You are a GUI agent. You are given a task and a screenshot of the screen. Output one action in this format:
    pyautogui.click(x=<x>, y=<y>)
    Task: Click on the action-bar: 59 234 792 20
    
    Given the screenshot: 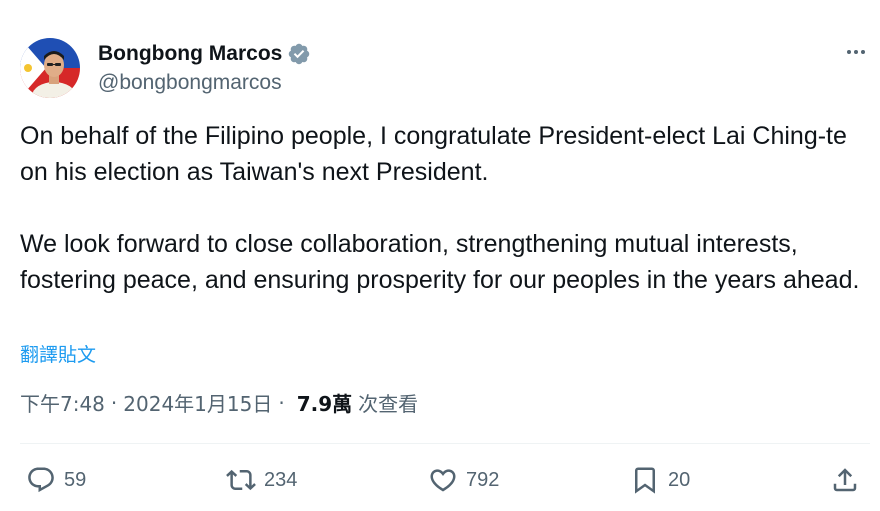 What is the action you would take?
    pyautogui.click(x=440, y=480)
    